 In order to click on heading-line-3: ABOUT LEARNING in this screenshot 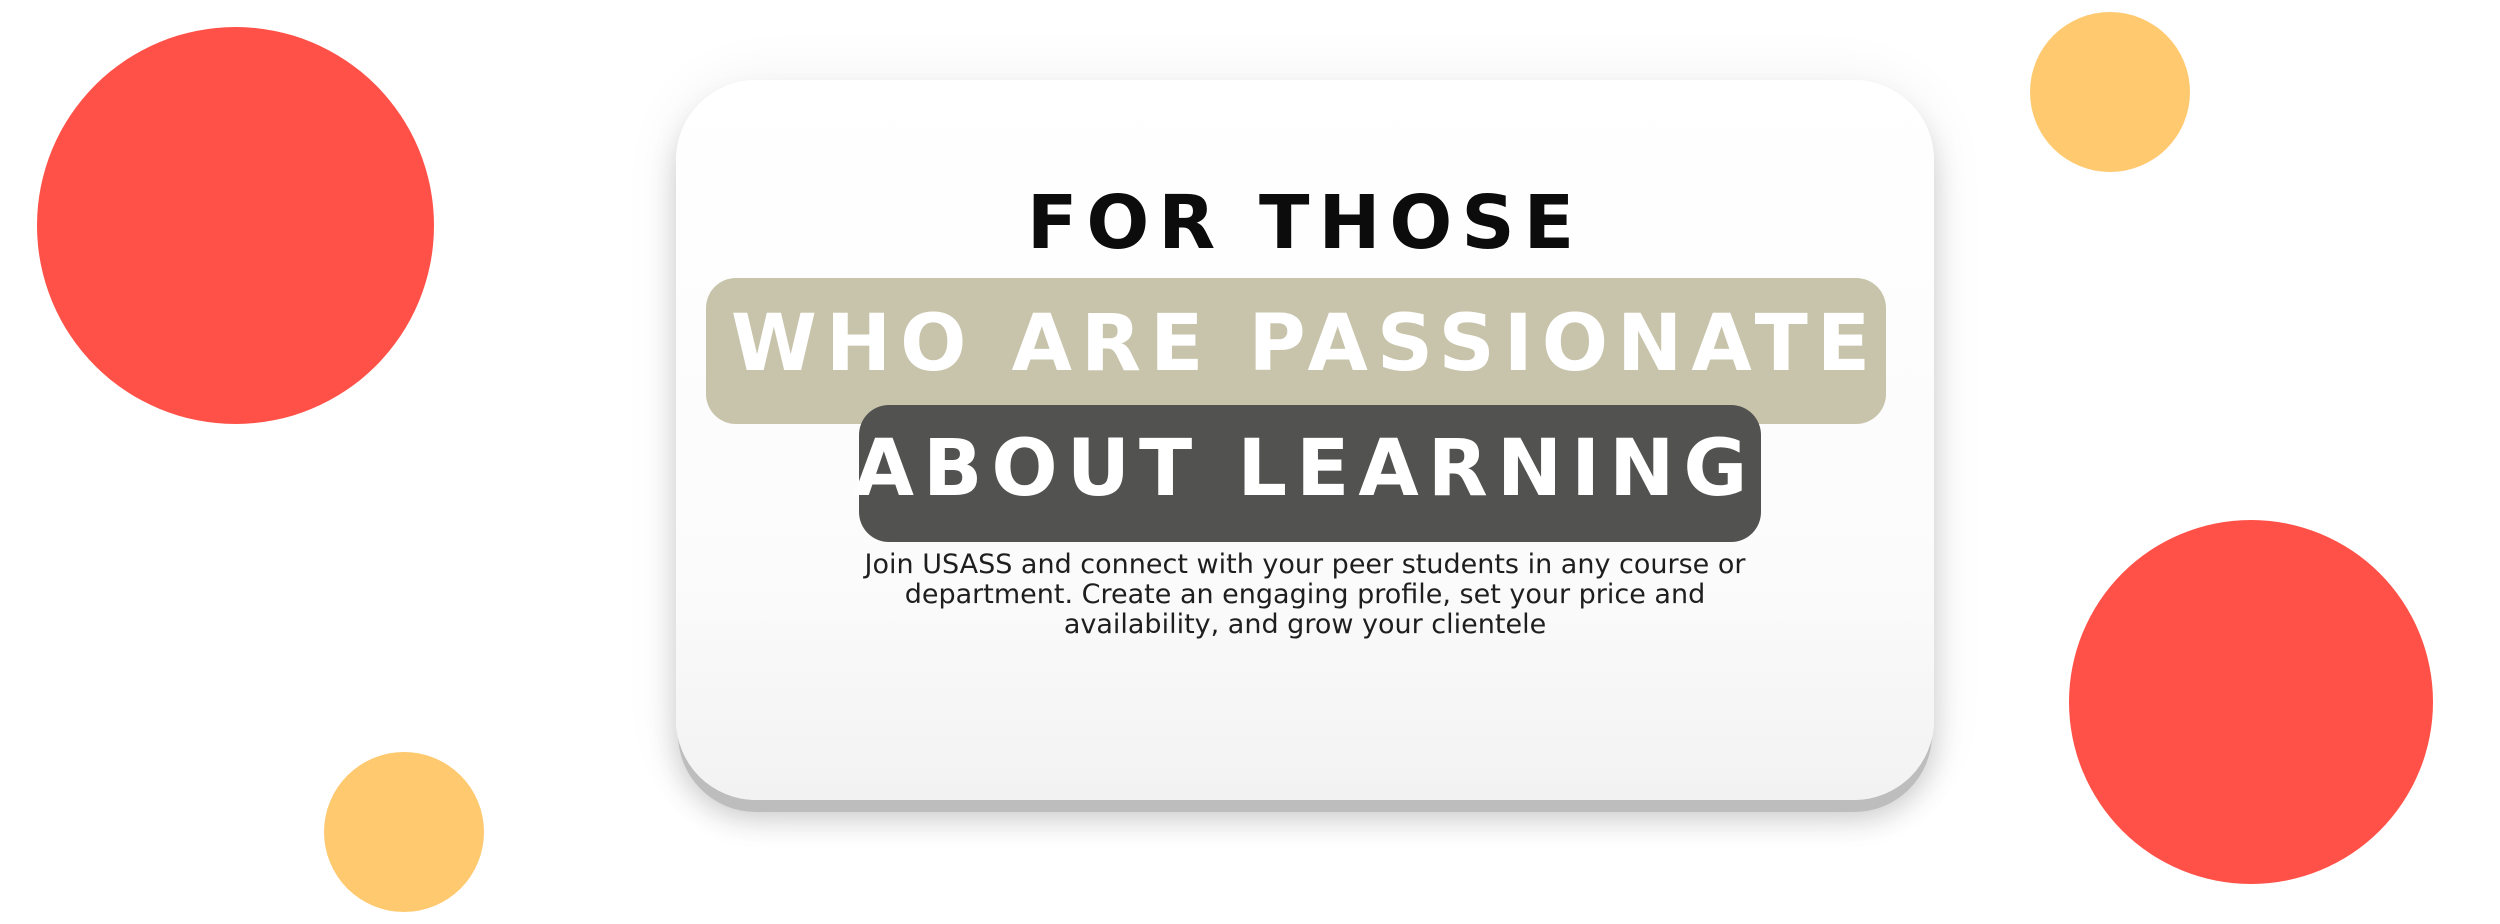, I will do `click(1305, 469)`.